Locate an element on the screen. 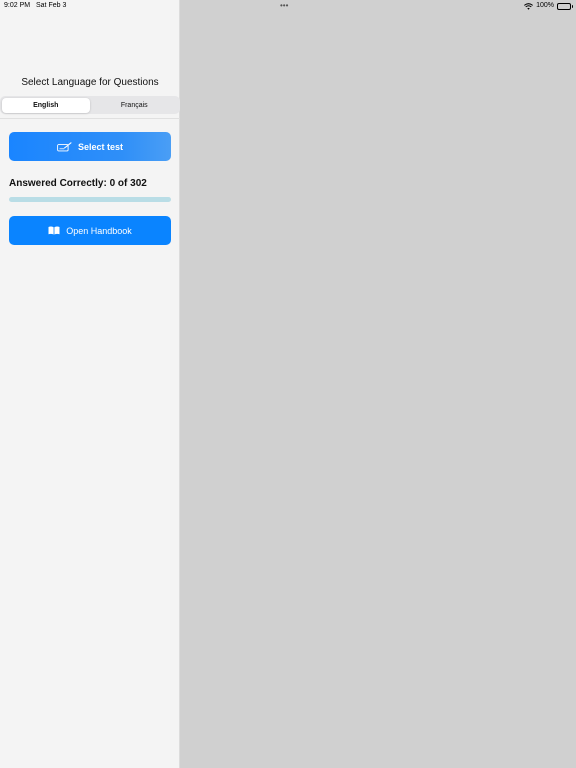 The image size is (576, 768). divider is located at coordinates (90, 118).